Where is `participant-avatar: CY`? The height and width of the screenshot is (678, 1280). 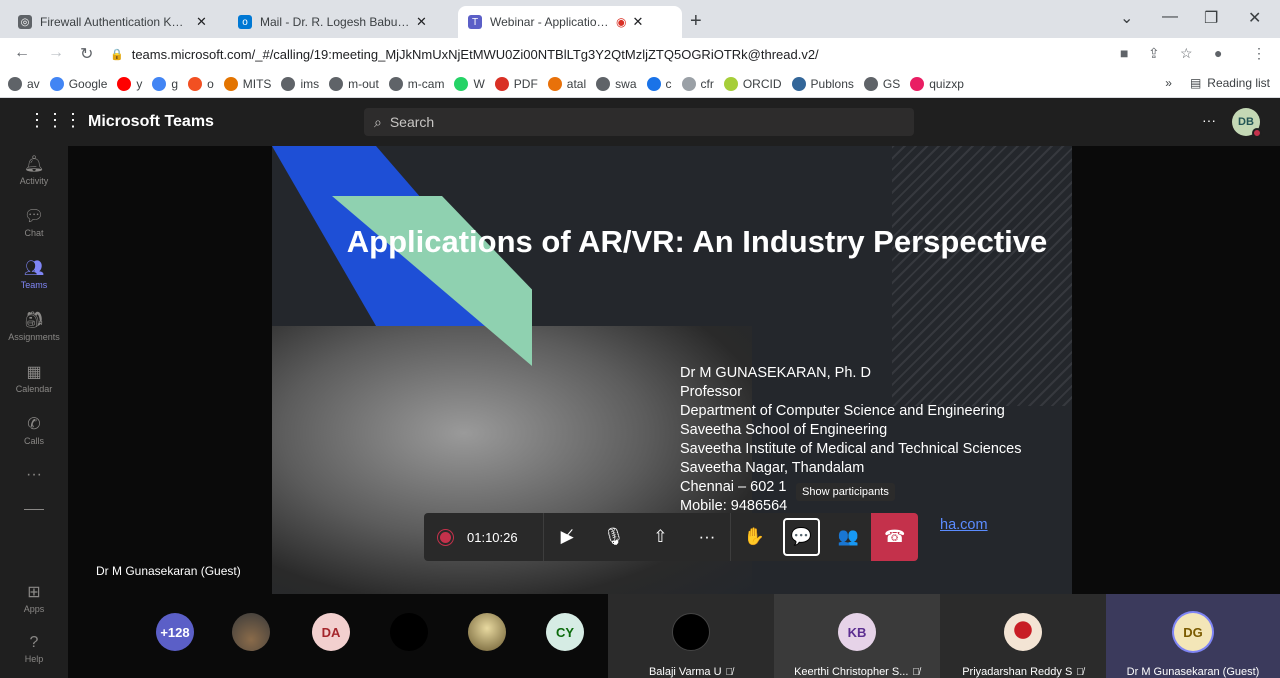 participant-avatar: CY is located at coordinates (565, 632).